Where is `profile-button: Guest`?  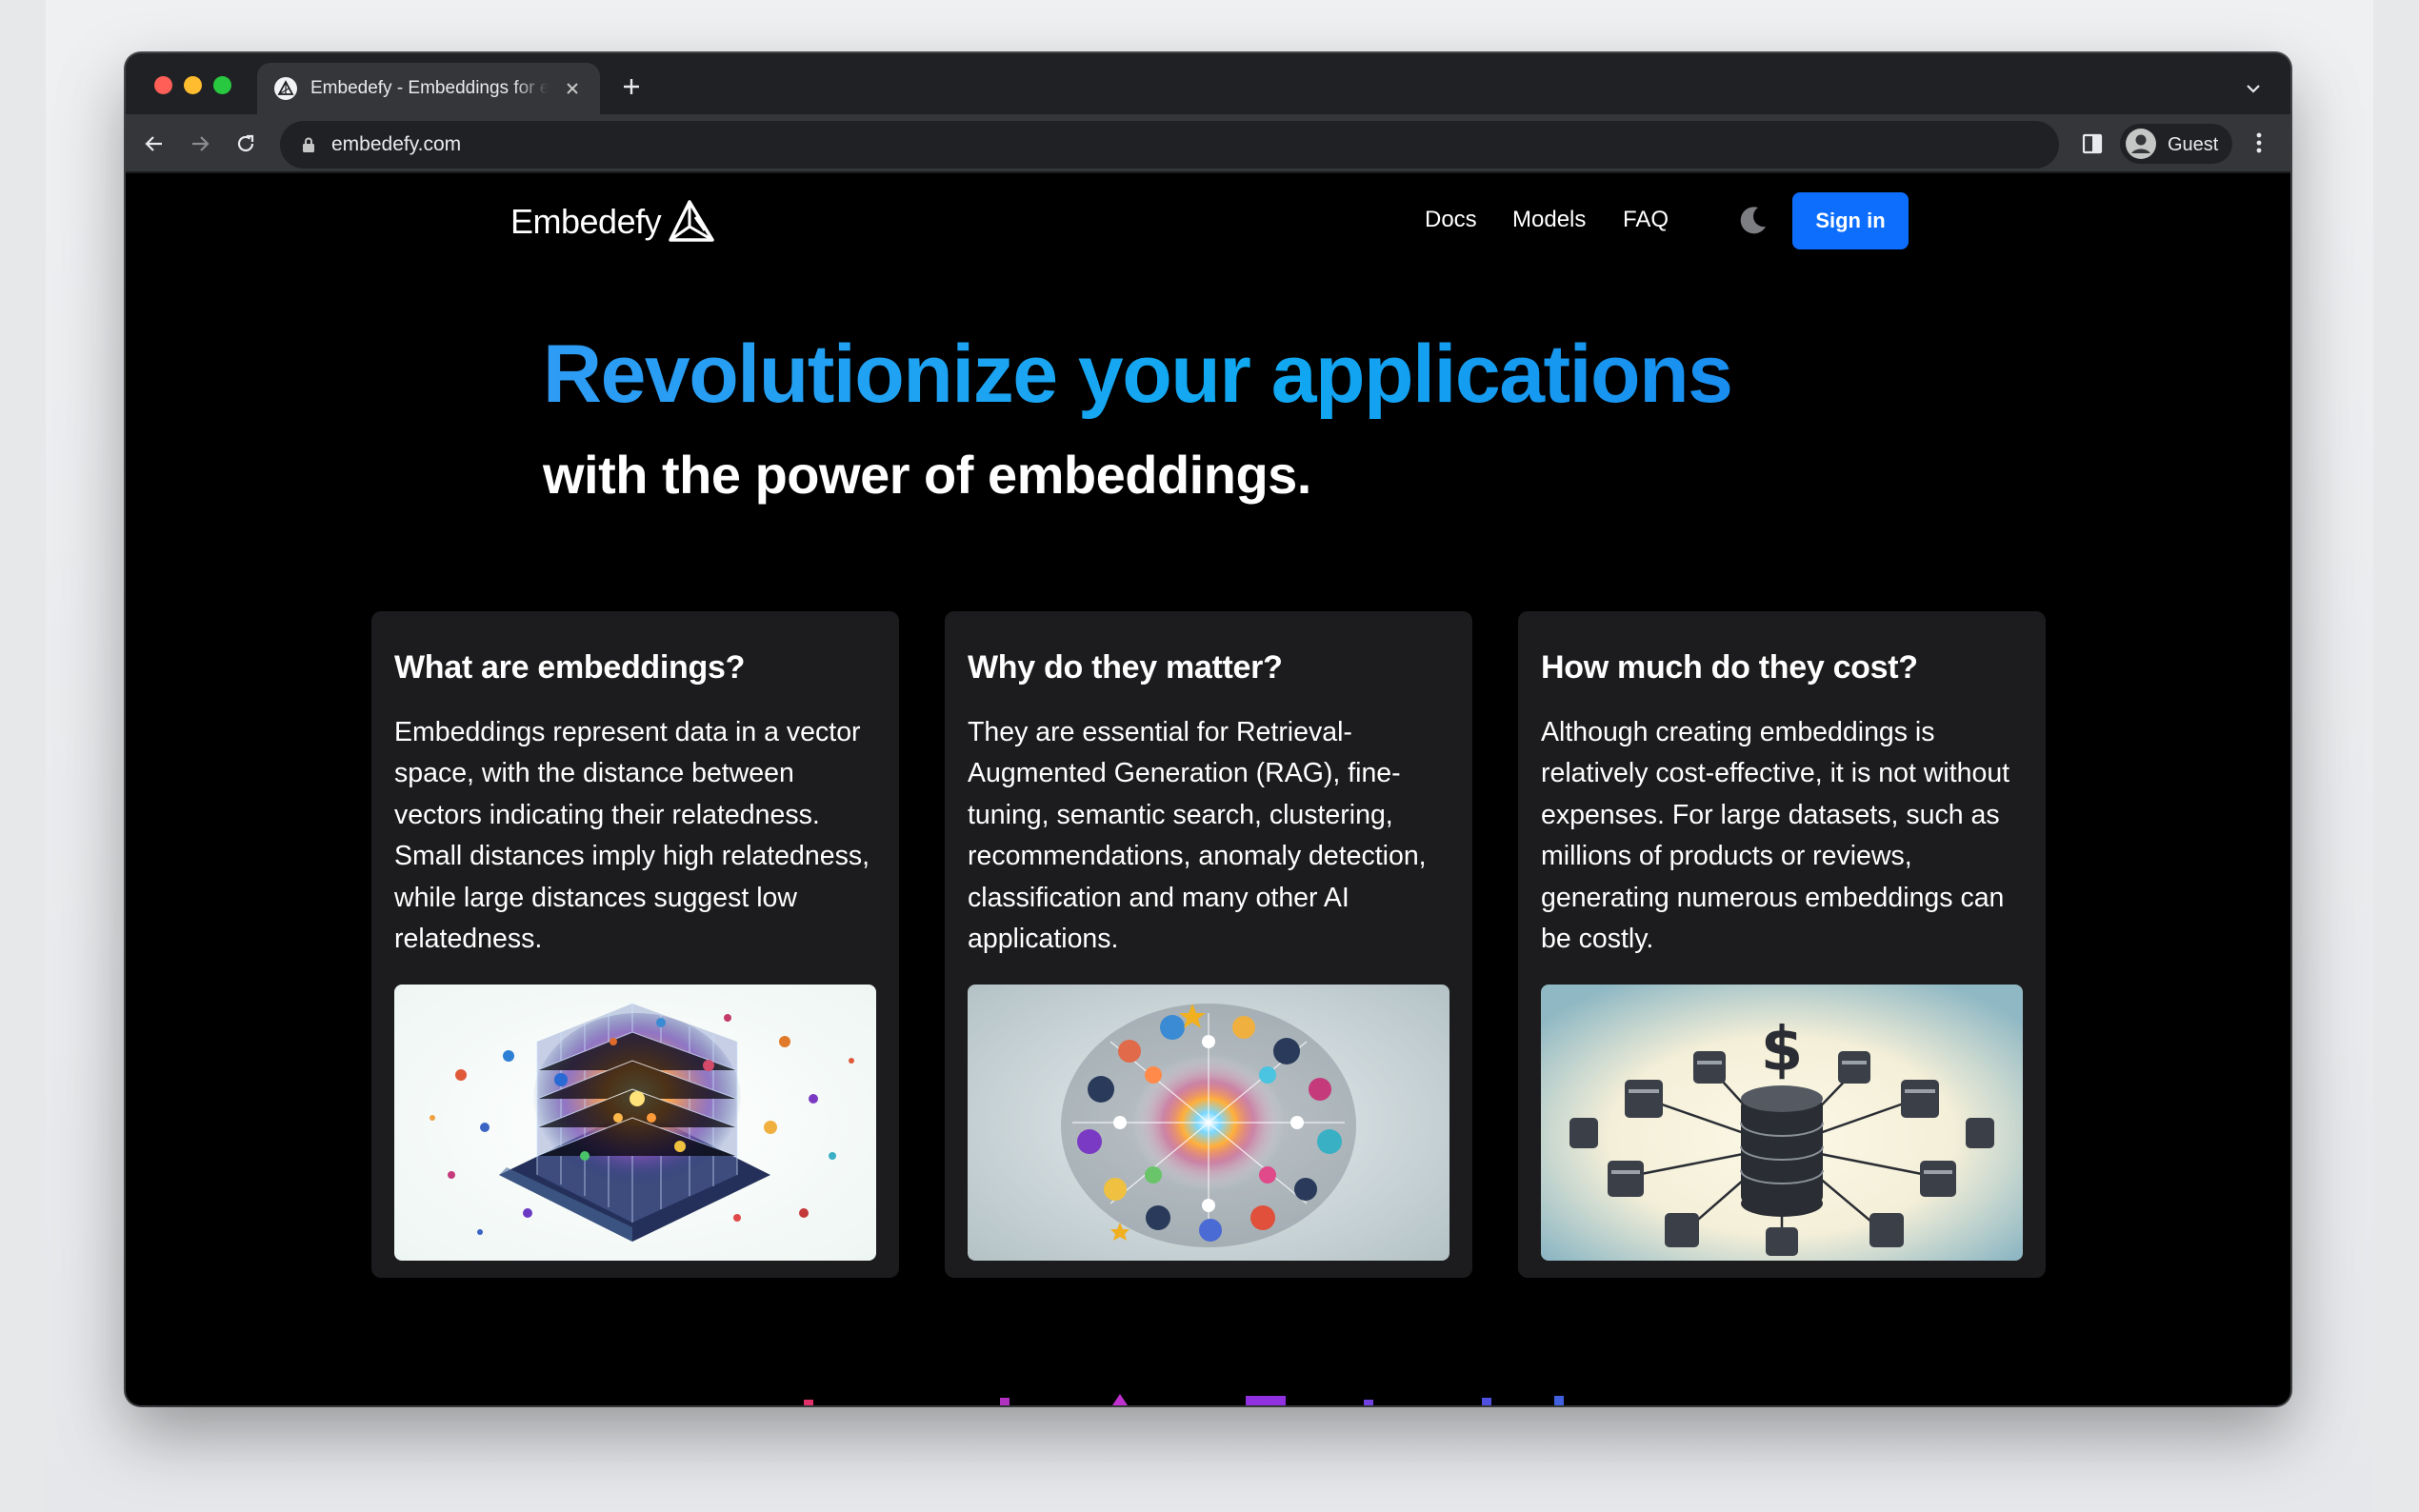 profile-button: Guest is located at coordinates (2176, 144).